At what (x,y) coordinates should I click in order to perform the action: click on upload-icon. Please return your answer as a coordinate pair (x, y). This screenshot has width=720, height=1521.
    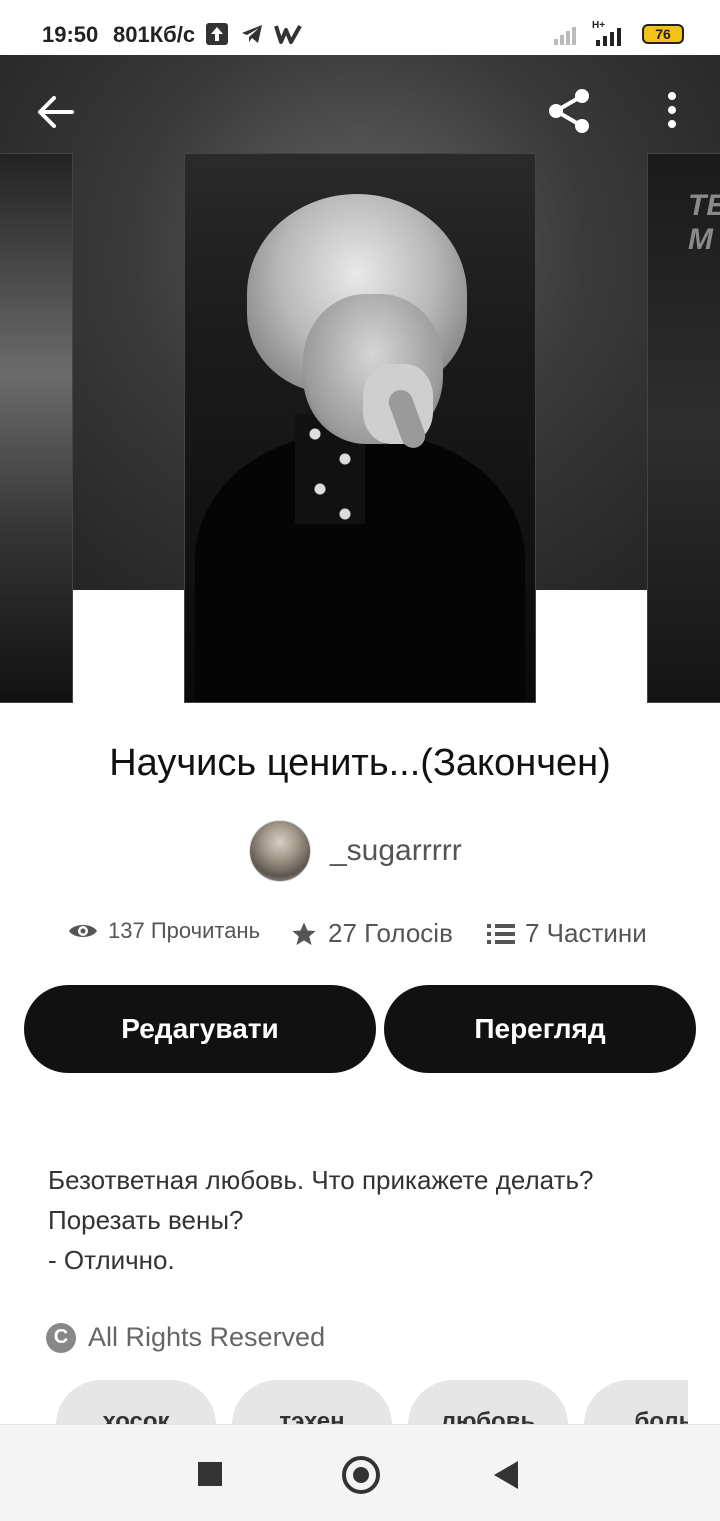
    Looking at the image, I should click on (217, 34).